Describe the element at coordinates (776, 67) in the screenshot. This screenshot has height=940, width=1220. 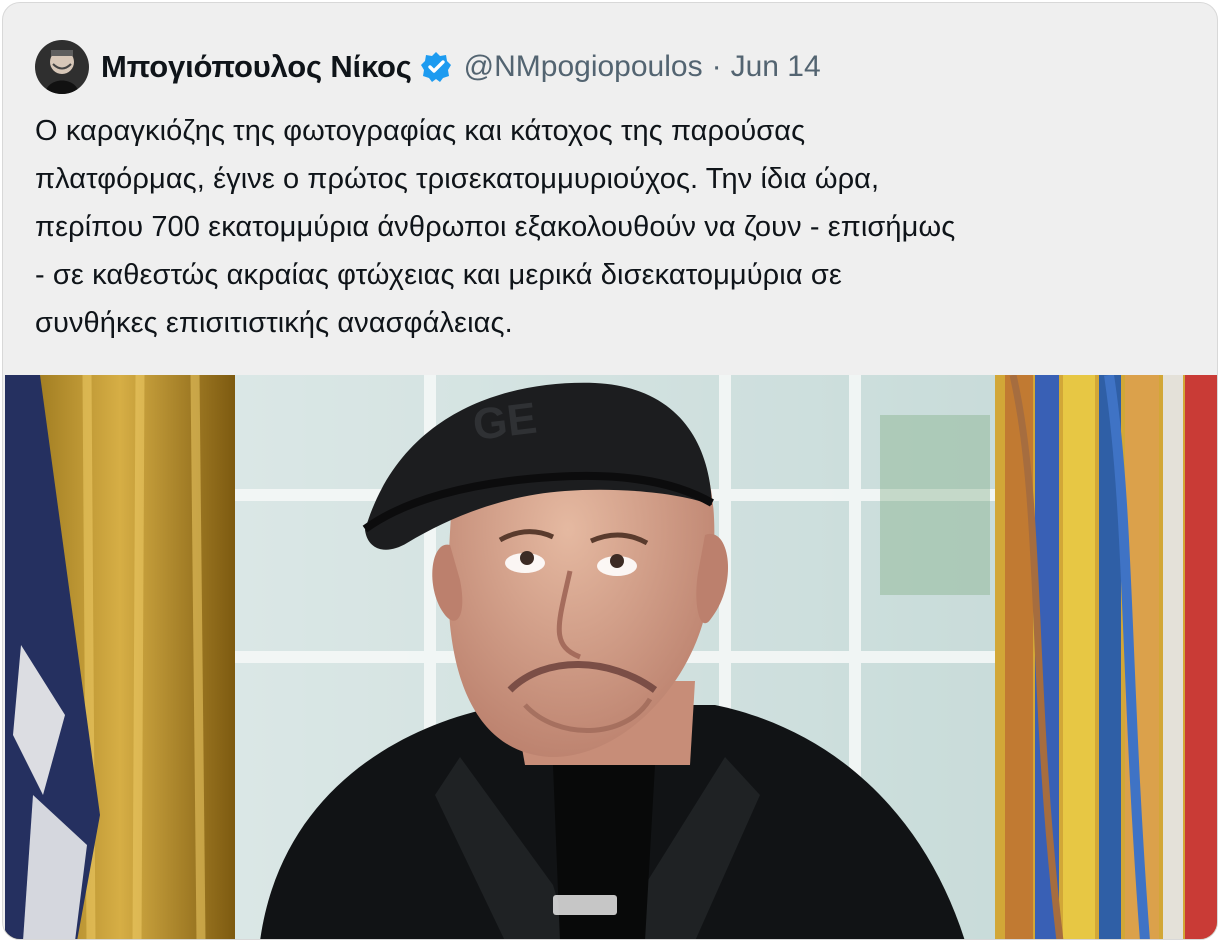
I see `tweet-date: Jun 14` at that location.